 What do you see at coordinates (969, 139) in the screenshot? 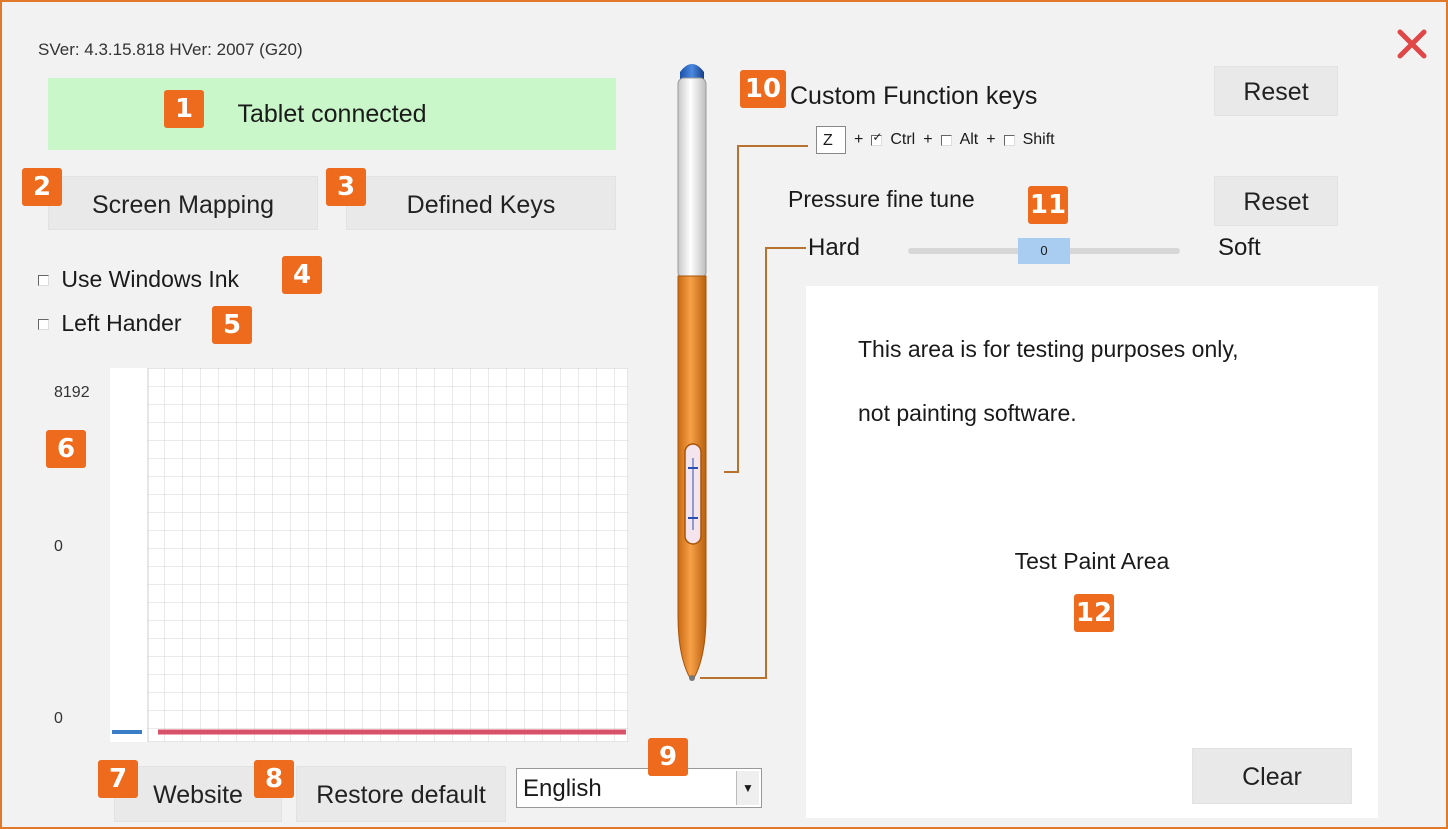
I see `alt-label: Alt` at bounding box center [969, 139].